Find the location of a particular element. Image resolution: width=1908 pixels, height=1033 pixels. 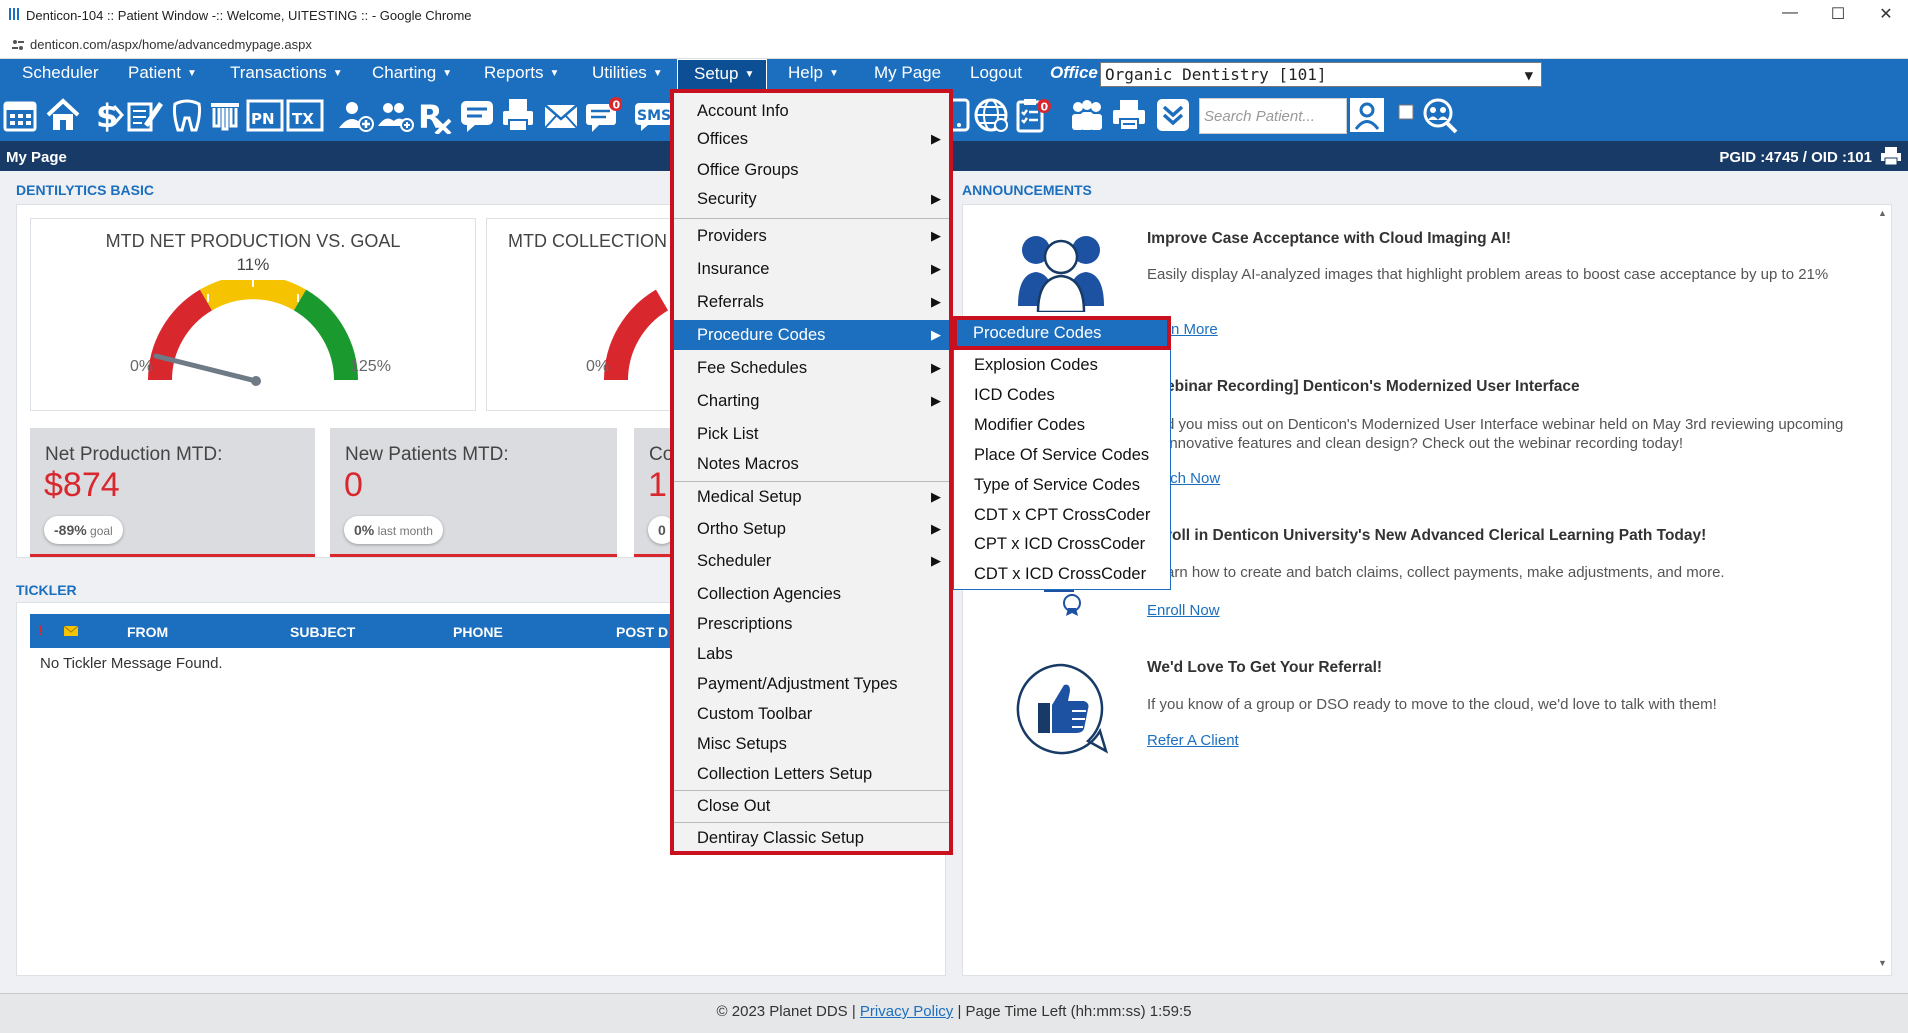

refer-client-link: Refer A Client is located at coordinates (1193, 740).